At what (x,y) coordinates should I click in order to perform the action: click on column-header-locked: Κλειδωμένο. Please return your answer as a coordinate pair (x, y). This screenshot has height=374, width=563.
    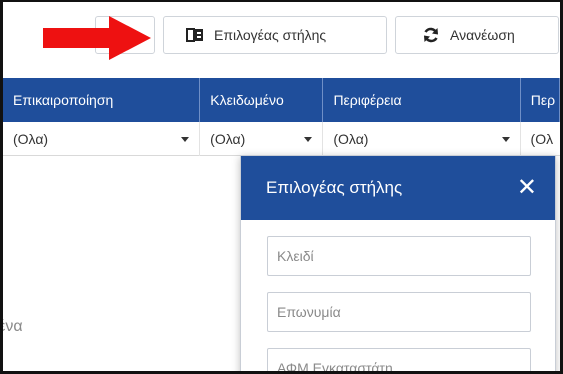
    Looking at the image, I should click on (262, 100).